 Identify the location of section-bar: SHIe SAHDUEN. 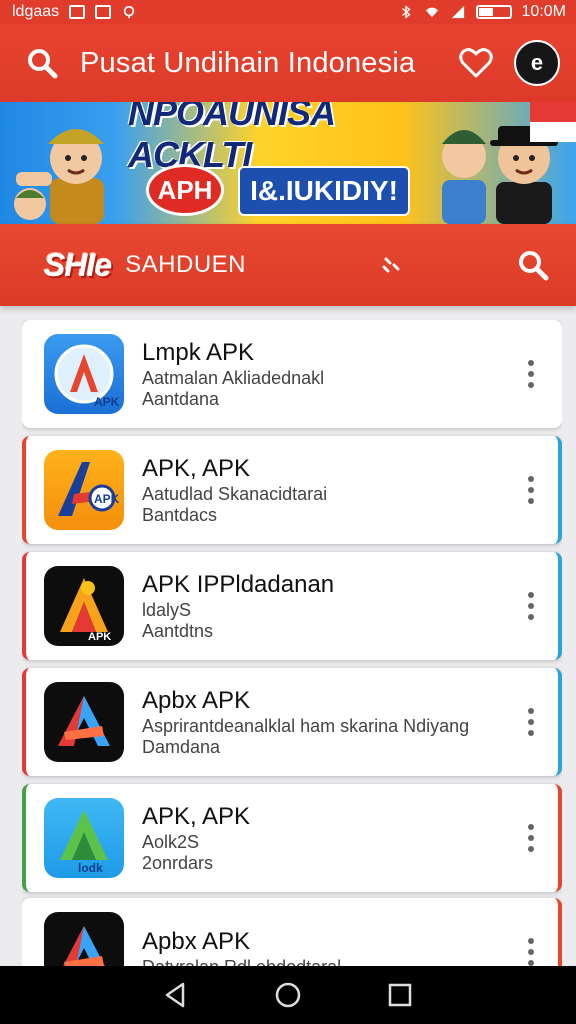
(288, 265).